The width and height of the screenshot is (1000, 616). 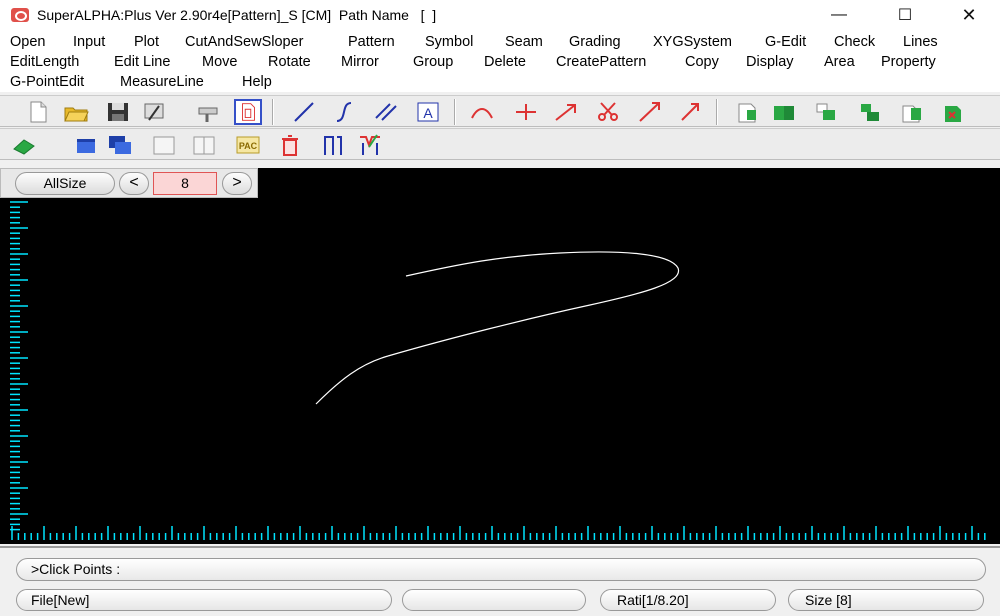 What do you see at coordinates (24, 145) in the screenshot?
I see `eraser-icon` at bounding box center [24, 145].